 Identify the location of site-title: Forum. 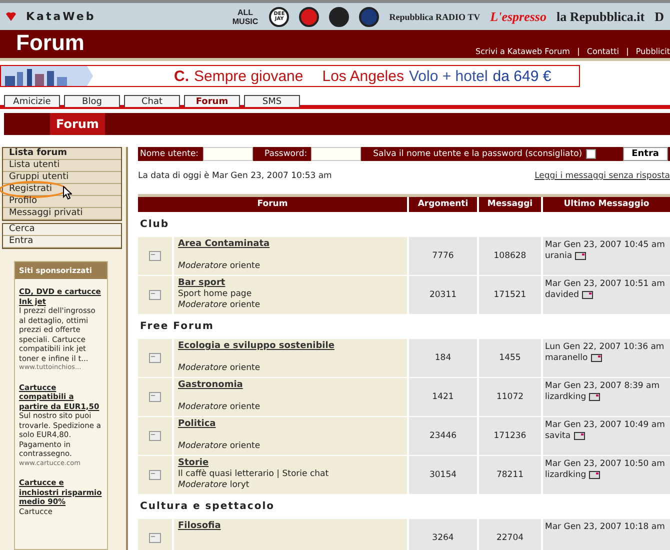
(50, 43).